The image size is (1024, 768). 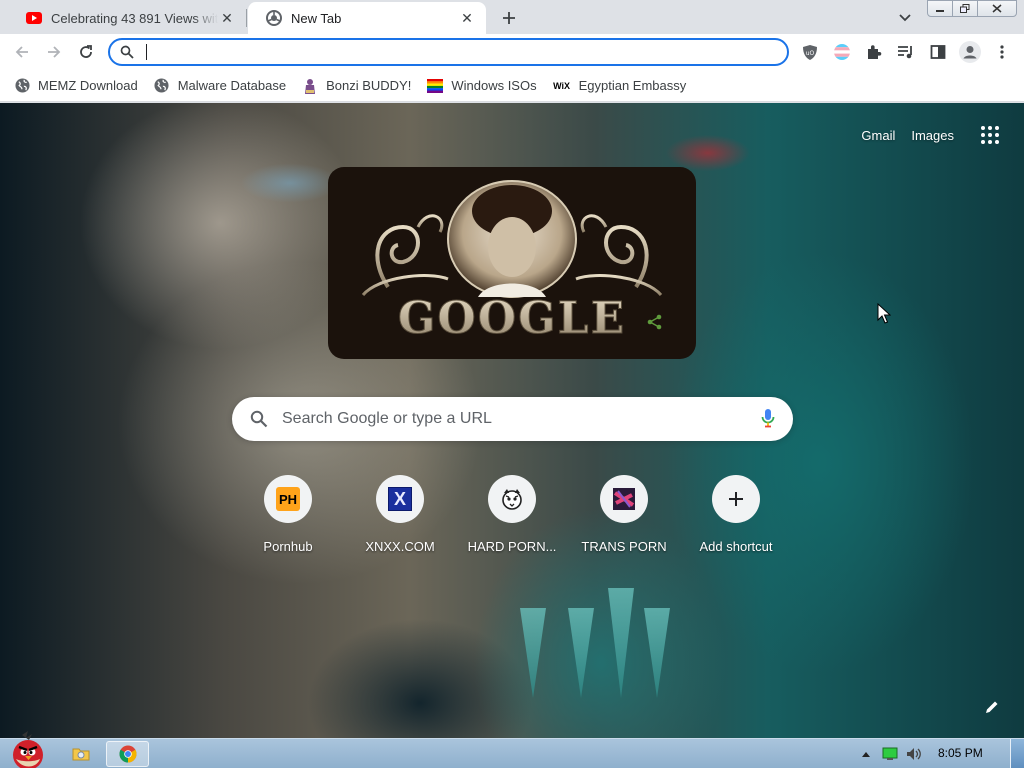 I want to click on taskbar-file-explorer, so click(x=81, y=754).